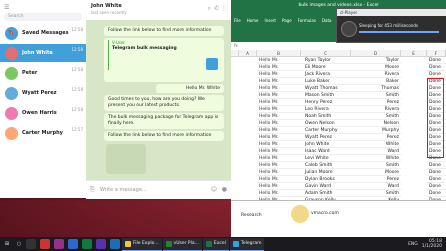  Describe the element at coordinates (216, 8) in the screenshot. I see `phone-icon: ✆` at that location.